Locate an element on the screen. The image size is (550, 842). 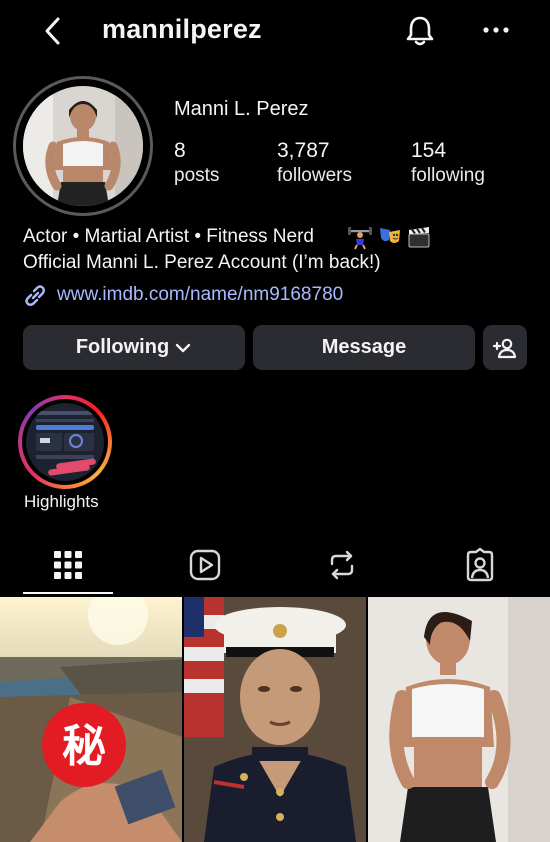
reels-icon is located at coordinates (205, 565).